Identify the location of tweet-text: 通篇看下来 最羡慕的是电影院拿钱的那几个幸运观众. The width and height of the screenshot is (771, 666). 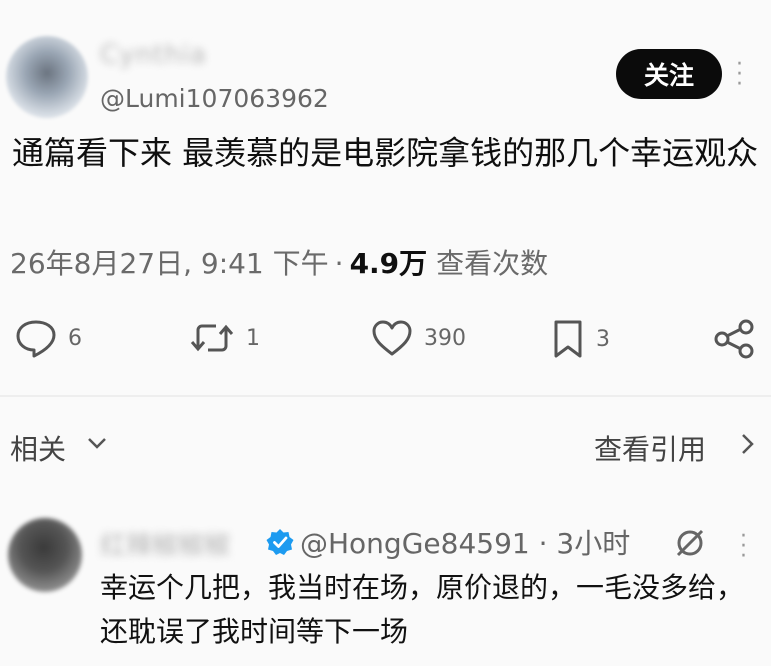
(385, 153).